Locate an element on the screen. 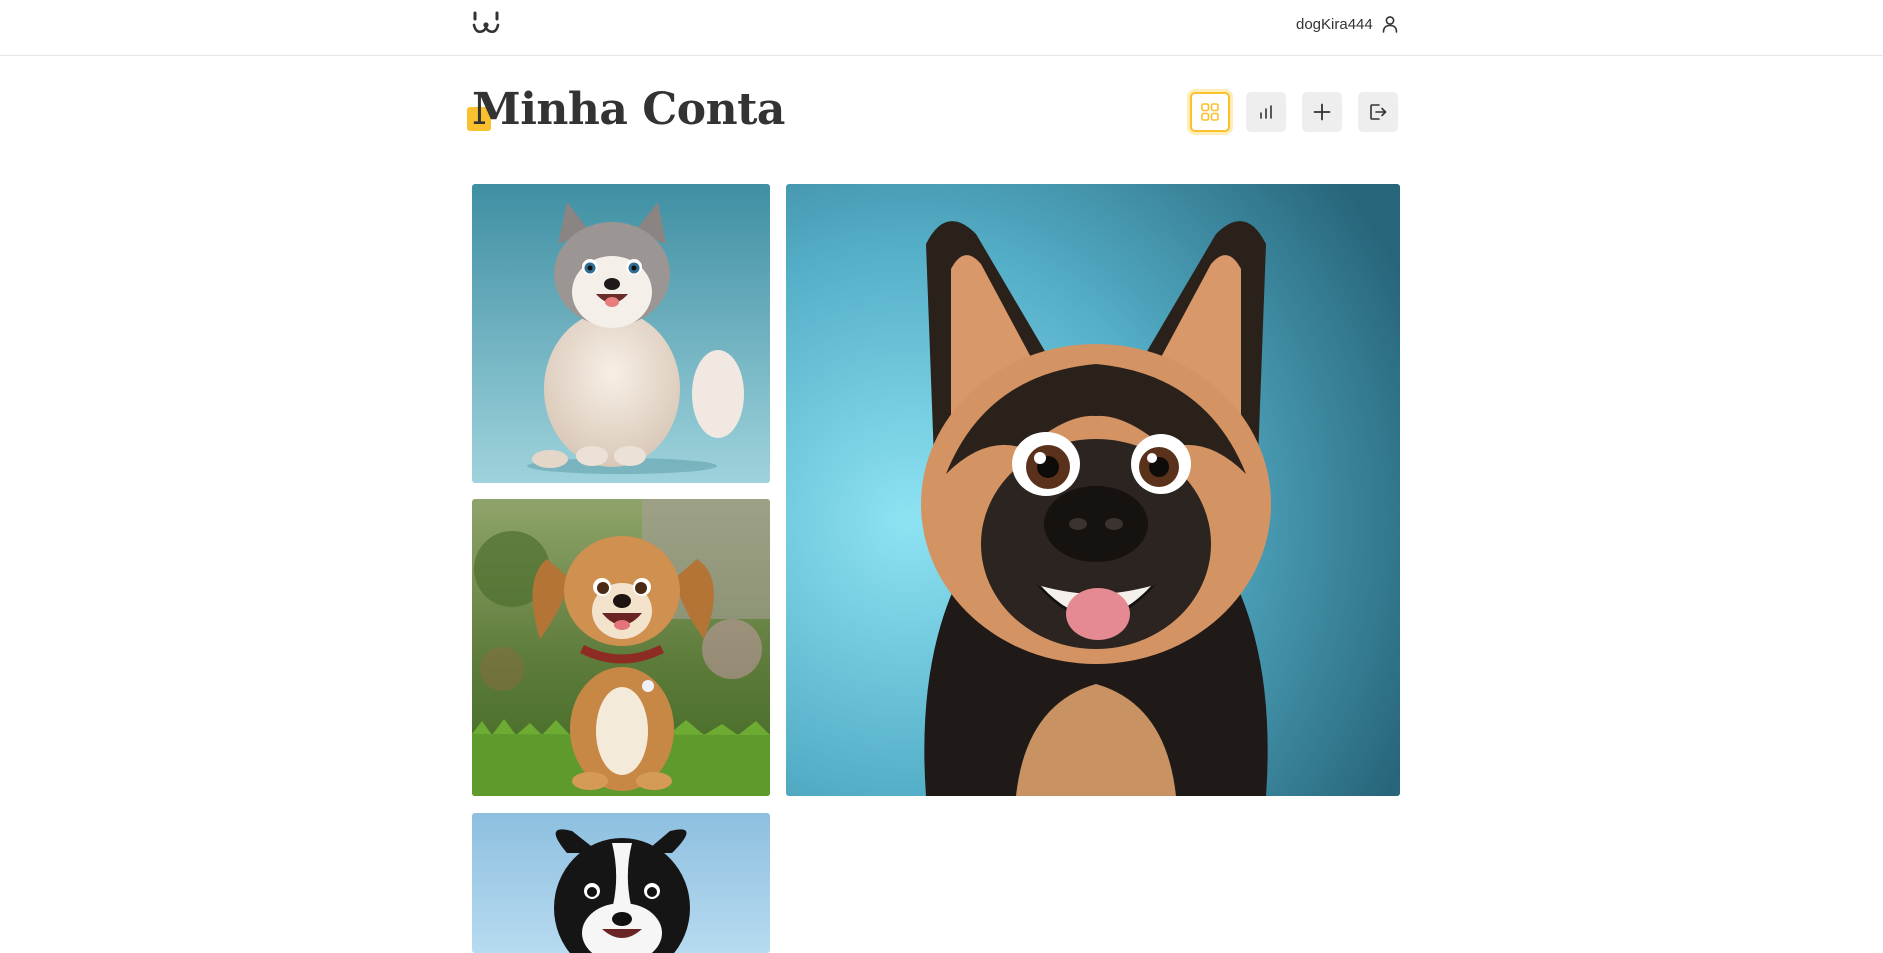 This screenshot has height=953, width=1883. page-header: Minha Conta is located at coordinates (679, 110).